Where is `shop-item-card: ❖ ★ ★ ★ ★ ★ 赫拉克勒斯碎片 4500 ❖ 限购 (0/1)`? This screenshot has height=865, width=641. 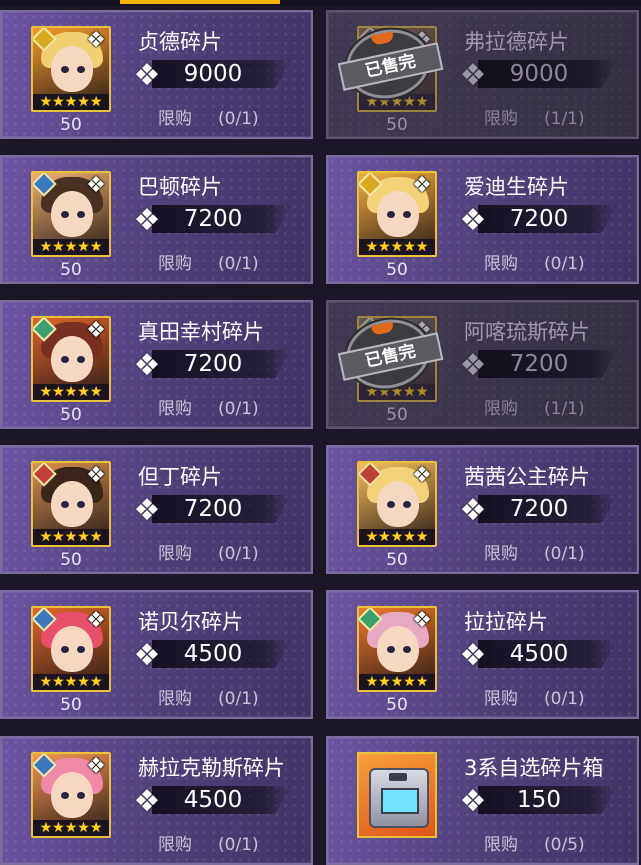 shop-item-card: ❖ ★ ★ ★ ★ ★ 赫拉克勒斯碎片 4500 ❖ 限购 (0/1) is located at coordinates (156, 800).